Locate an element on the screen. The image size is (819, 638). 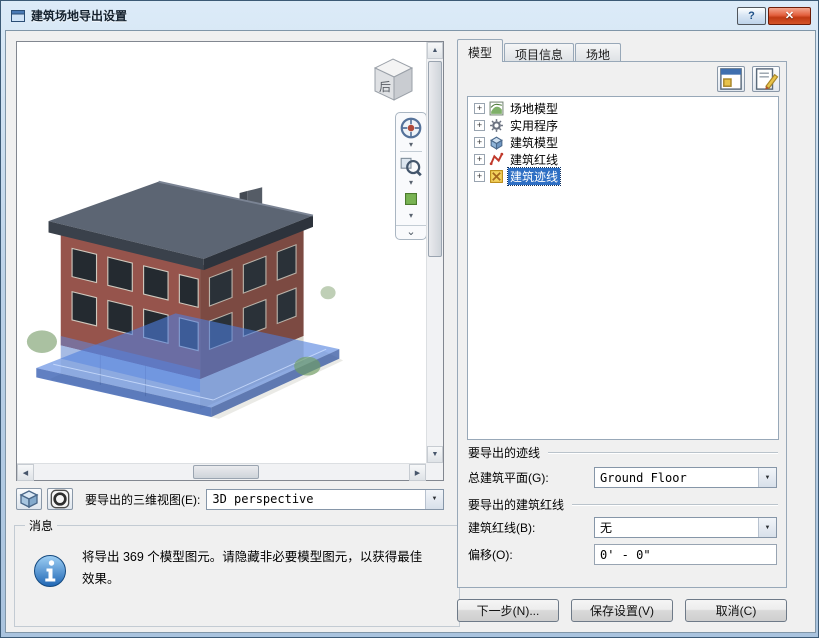
select-categories-button is located at coordinates (731, 79).